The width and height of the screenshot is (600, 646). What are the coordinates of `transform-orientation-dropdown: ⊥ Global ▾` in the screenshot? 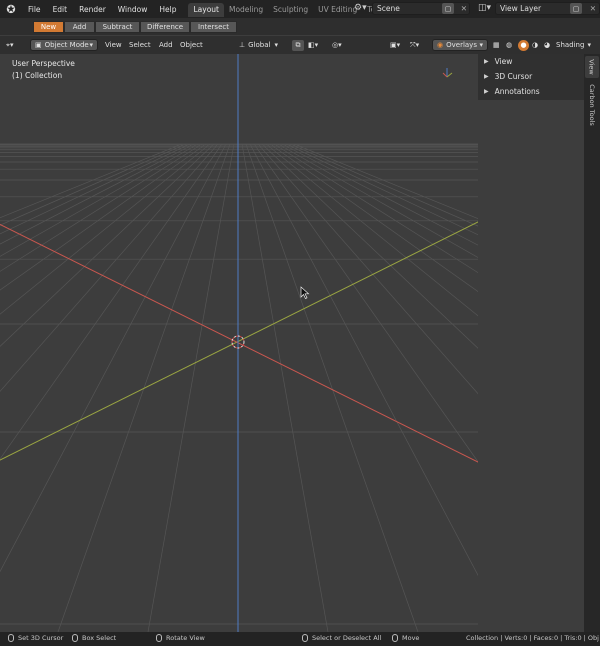 It's located at (258, 45).